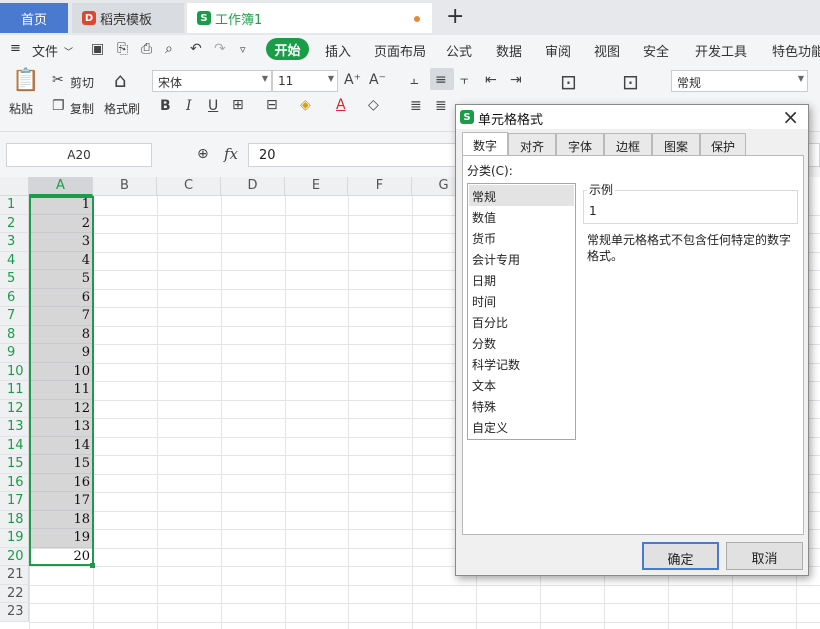 The height and width of the screenshot is (629, 820). What do you see at coordinates (14, 501) in the screenshot?
I see `row-header-17: 17` at bounding box center [14, 501].